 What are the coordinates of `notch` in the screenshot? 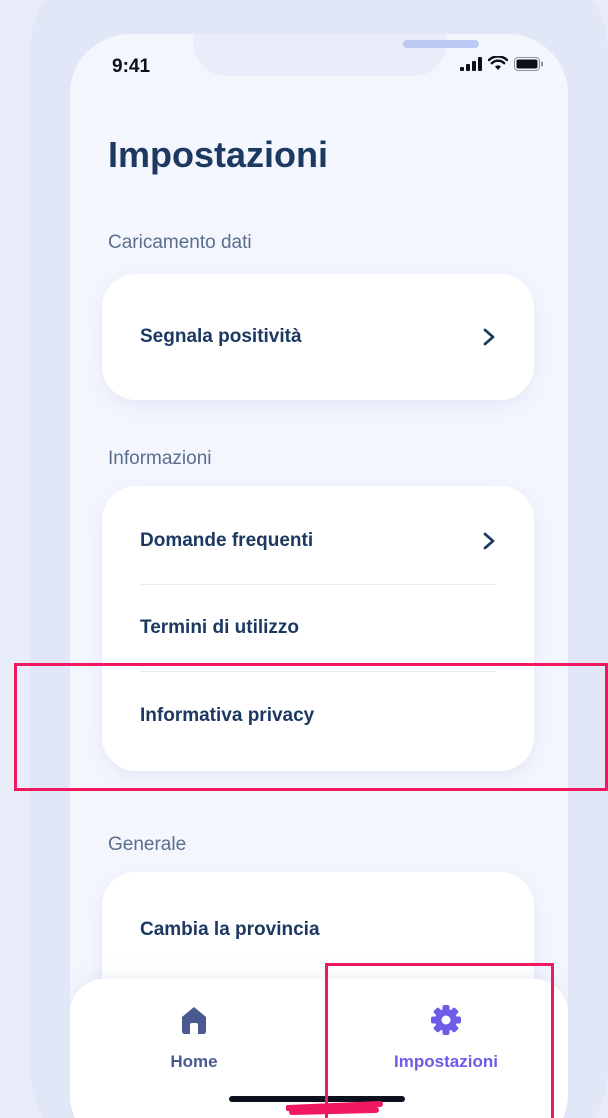 It's located at (336, 55).